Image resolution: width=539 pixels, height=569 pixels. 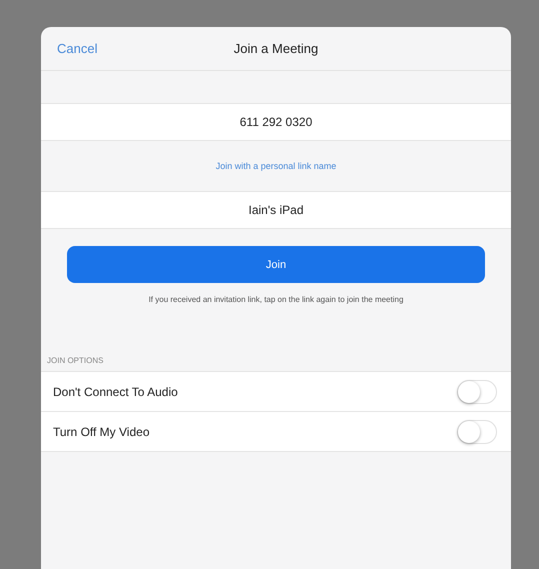 What do you see at coordinates (276, 264) in the screenshot?
I see `join-button: Join` at bounding box center [276, 264].